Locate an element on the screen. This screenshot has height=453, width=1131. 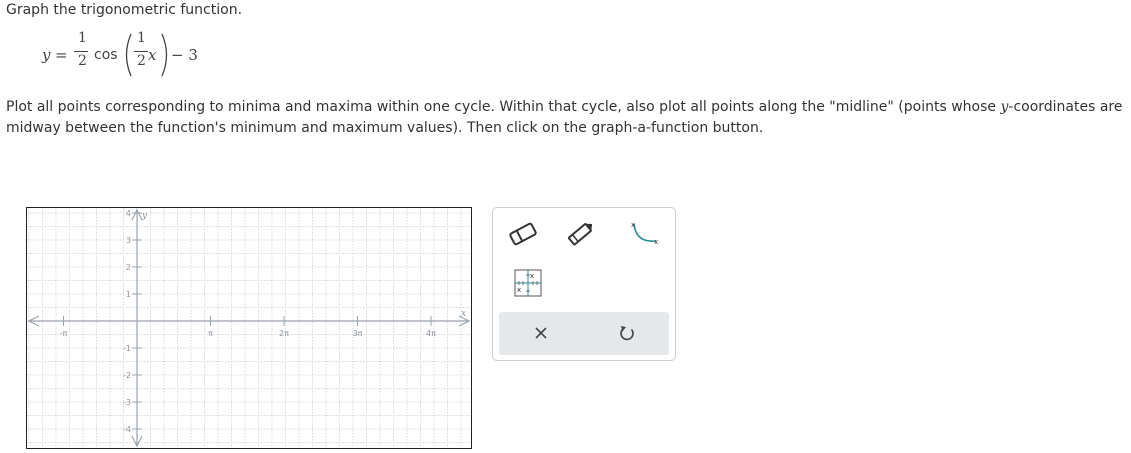
arg-variable: x is located at coordinates (152, 55).